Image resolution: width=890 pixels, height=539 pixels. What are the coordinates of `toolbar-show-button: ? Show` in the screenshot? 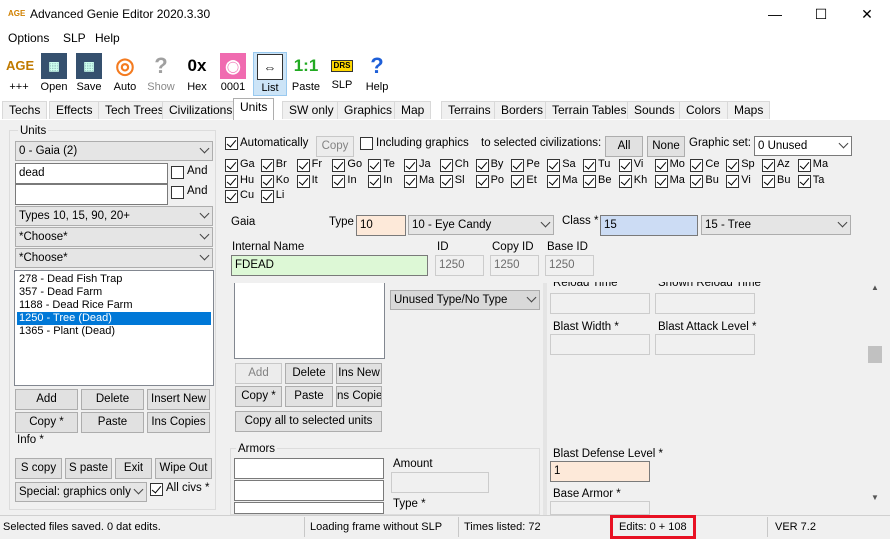 It's located at (161, 74).